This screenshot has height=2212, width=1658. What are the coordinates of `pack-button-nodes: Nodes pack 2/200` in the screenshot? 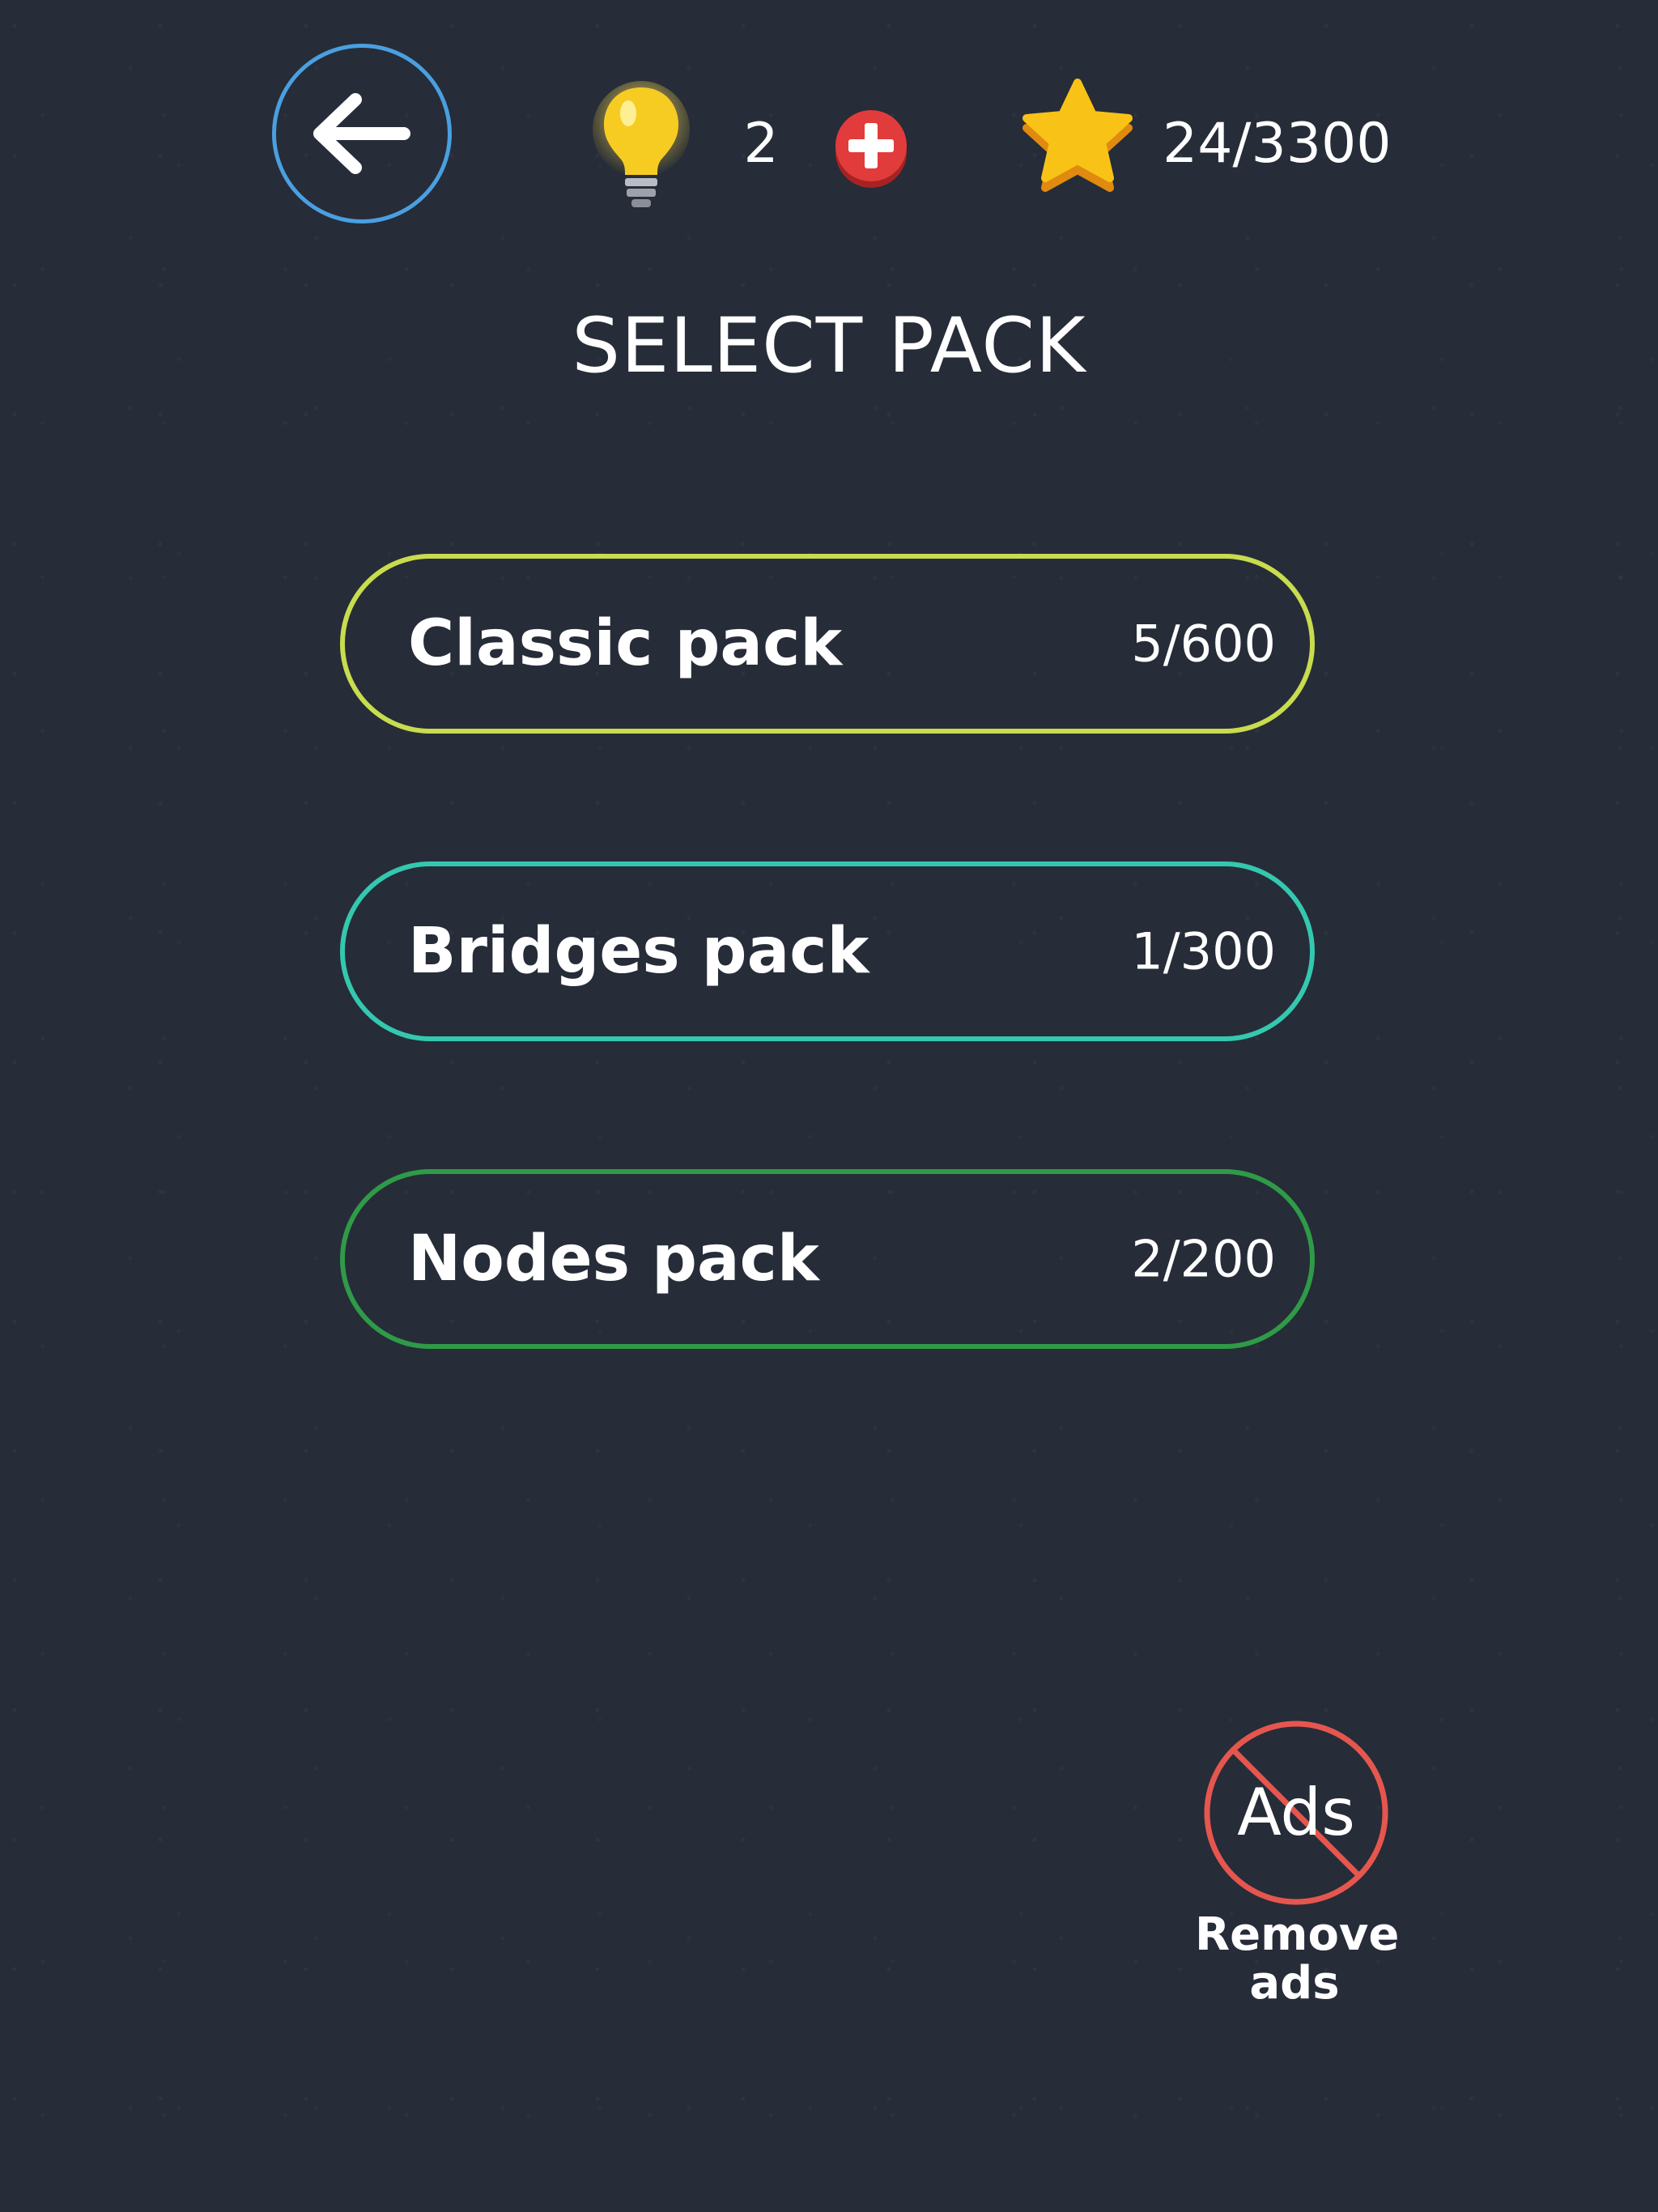 It's located at (827, 1259).